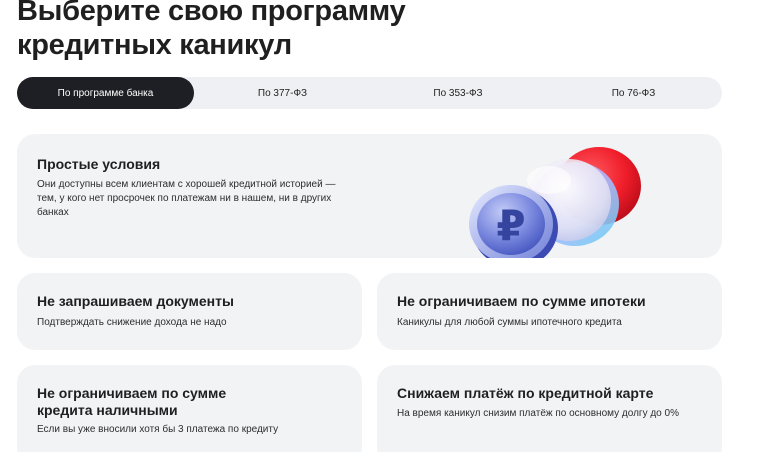  What do you see at coordinates (555, 202) in the screenshot?
I see `ruble-coins-illustration: ₽` at bounding box center [555, 202].